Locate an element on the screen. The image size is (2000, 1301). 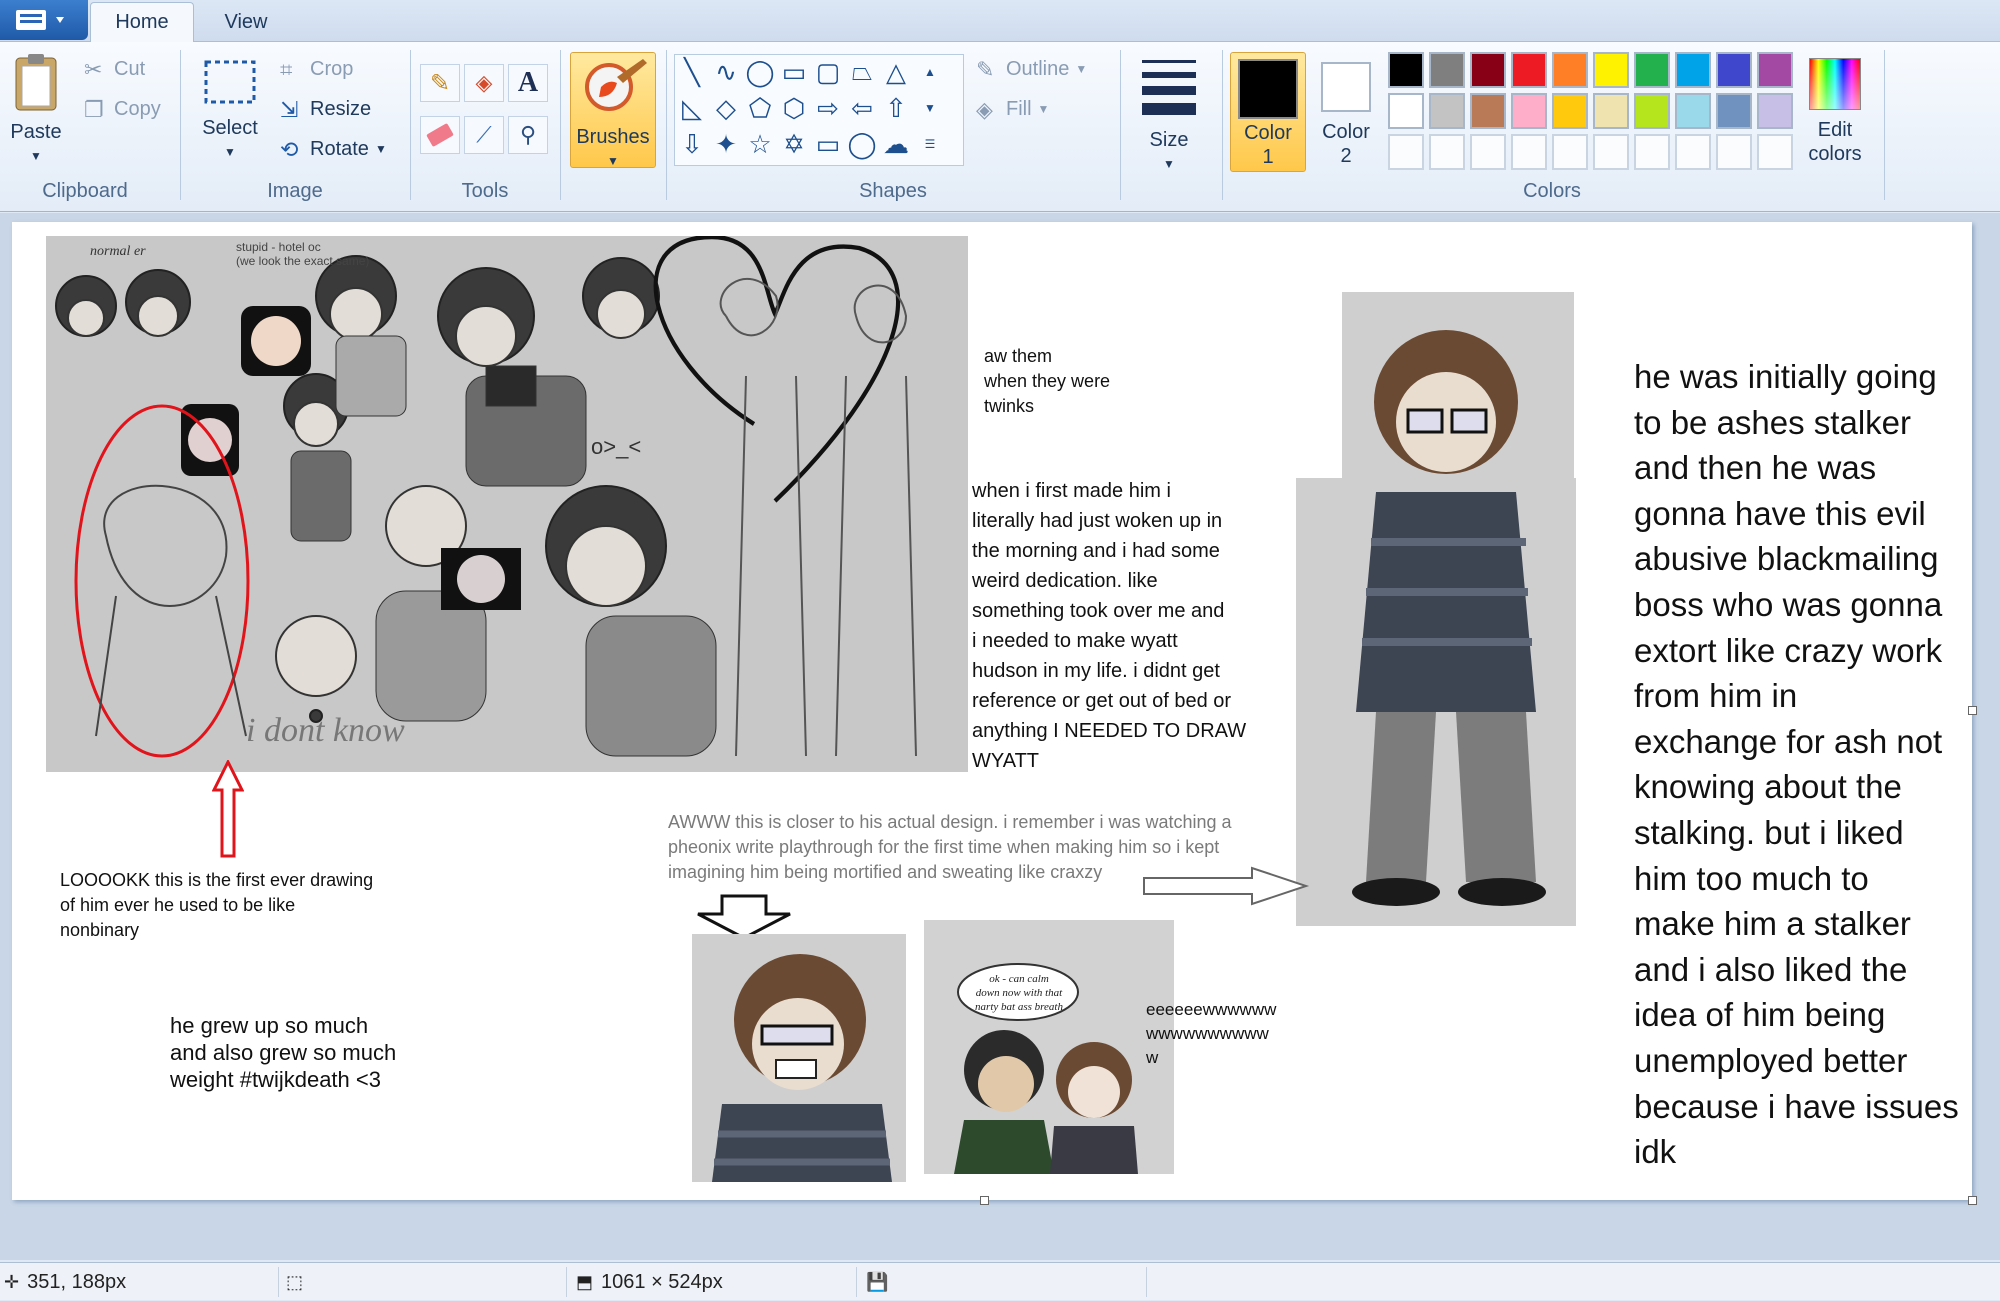
right-triangle-shape-icon: ◺ is located at coordinates (692, 108).